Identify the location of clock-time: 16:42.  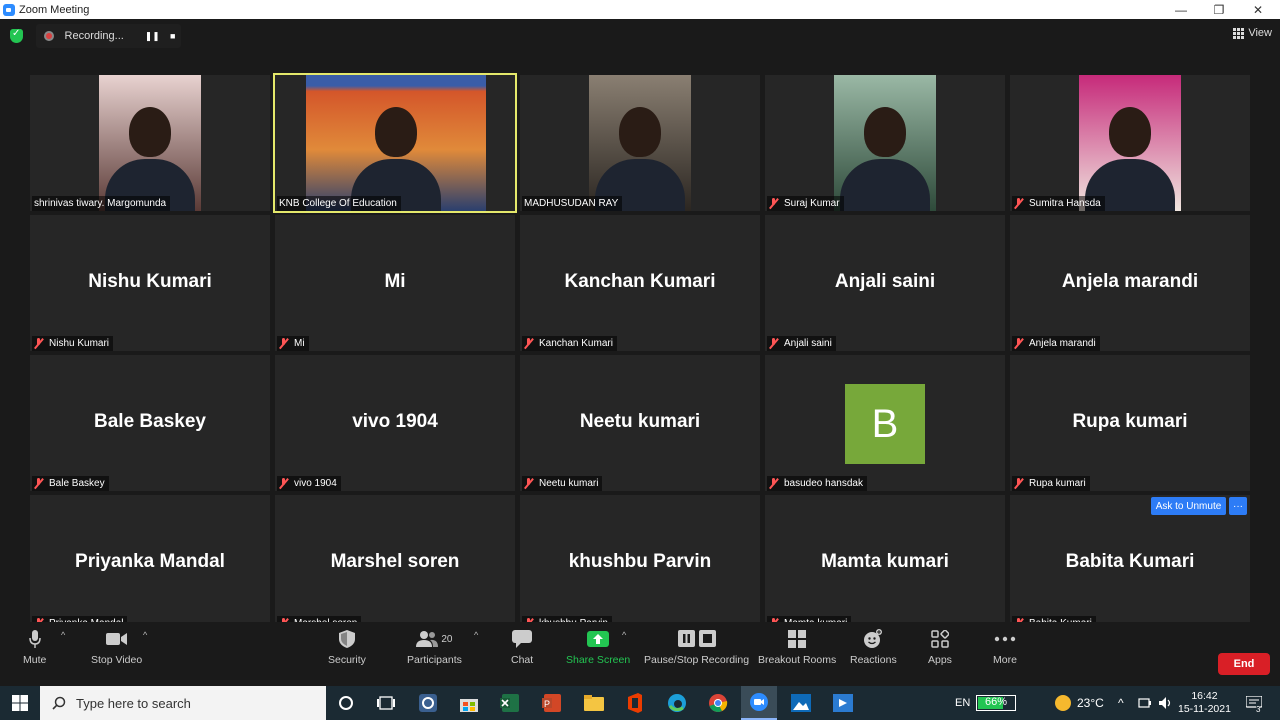
(1204, 696).